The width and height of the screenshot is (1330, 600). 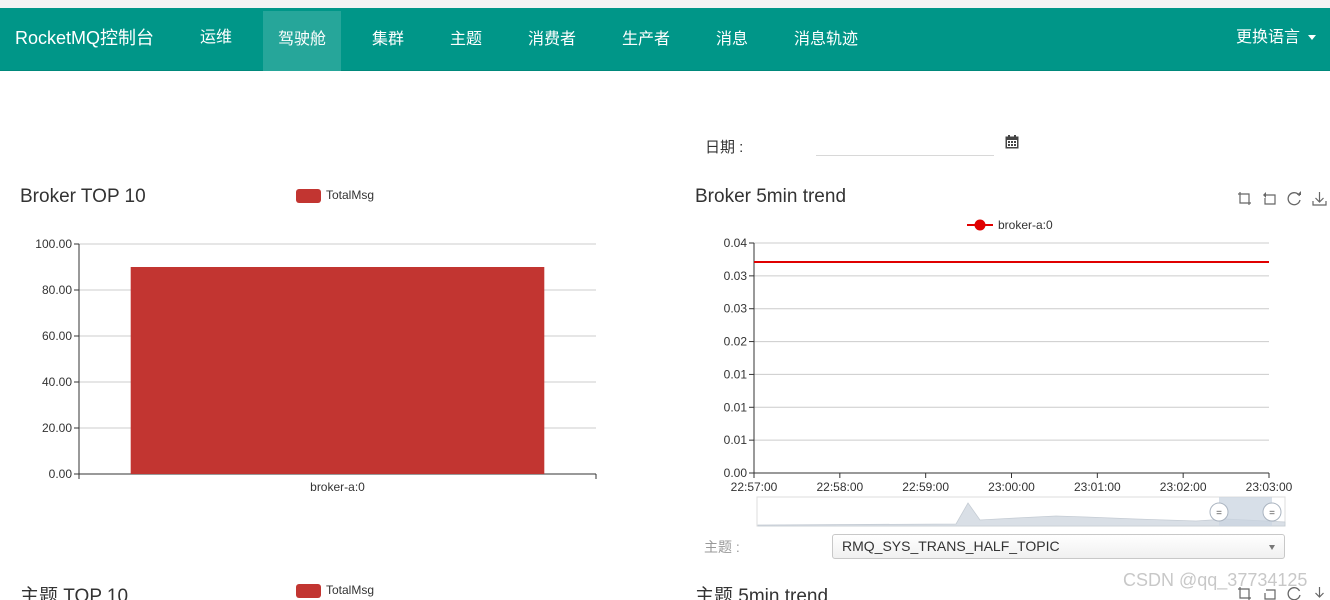 I want to click on y-tick-label: 60.00, so click(x=57, y=336).